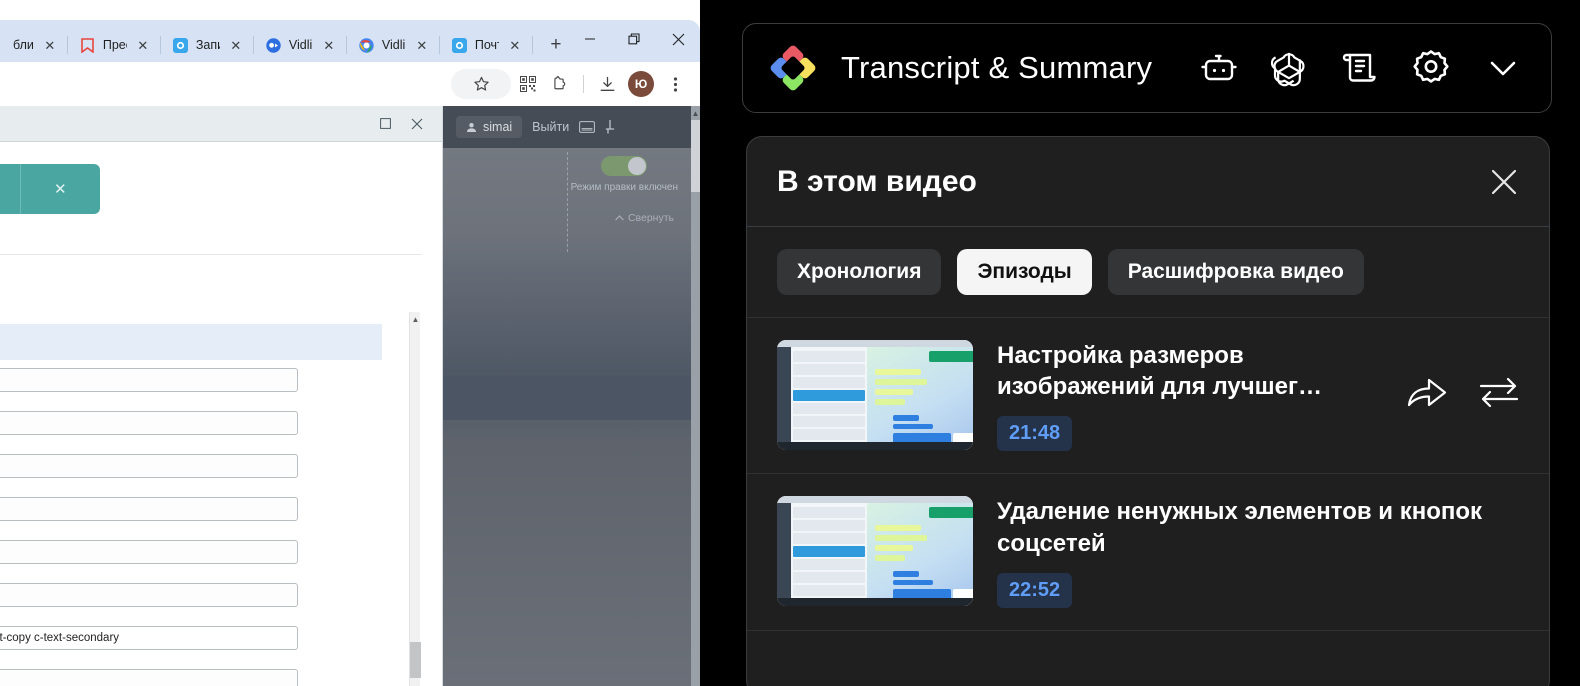 The height and width of the screenshot is (686, 1580). What do you see at coordinates (1503, 68) in the screenshot?
I see `chevron-down-icon` at bounding box center [1503, 68].